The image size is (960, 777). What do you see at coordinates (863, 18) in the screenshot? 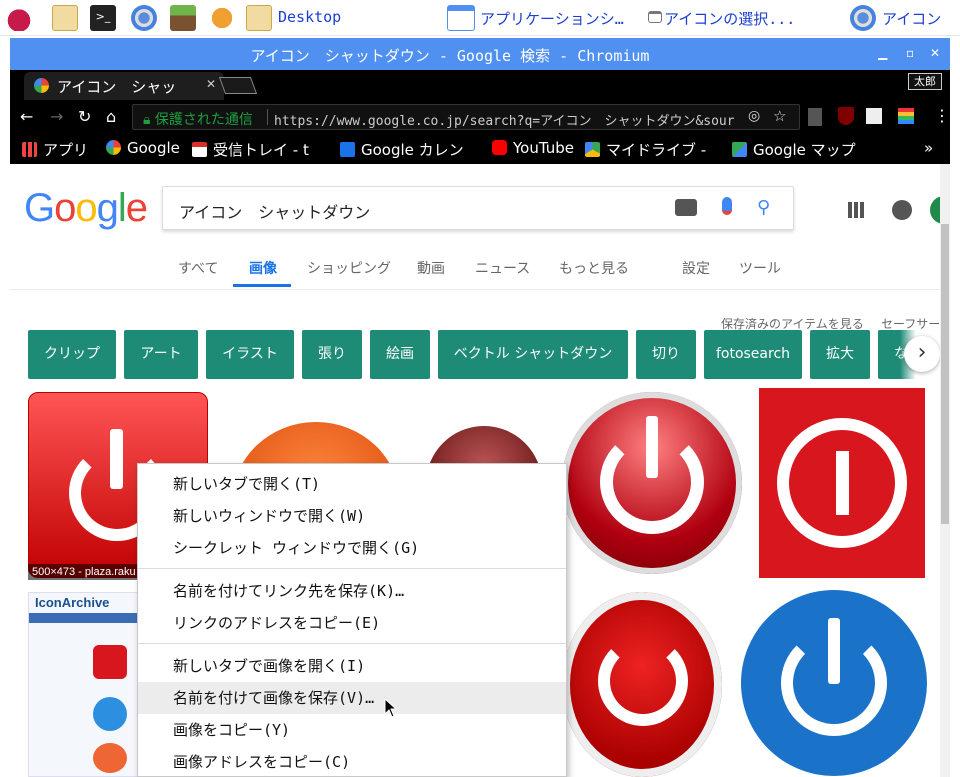
I see `chromium-task-icon` at bounding box center [863, 18].